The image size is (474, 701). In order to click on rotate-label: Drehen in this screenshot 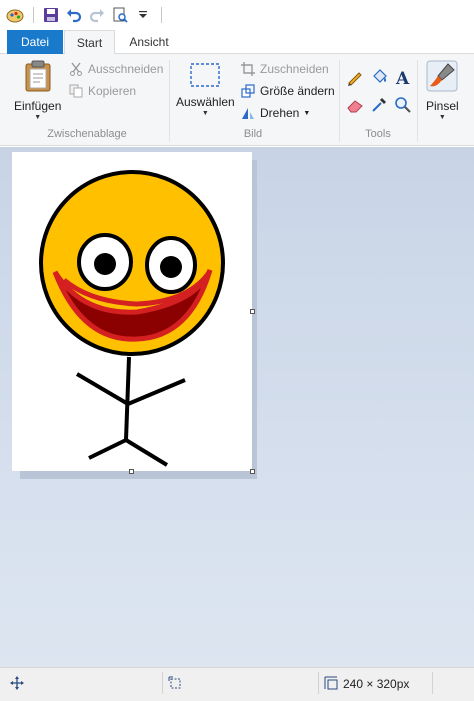, I will do `click(280, 113)`.